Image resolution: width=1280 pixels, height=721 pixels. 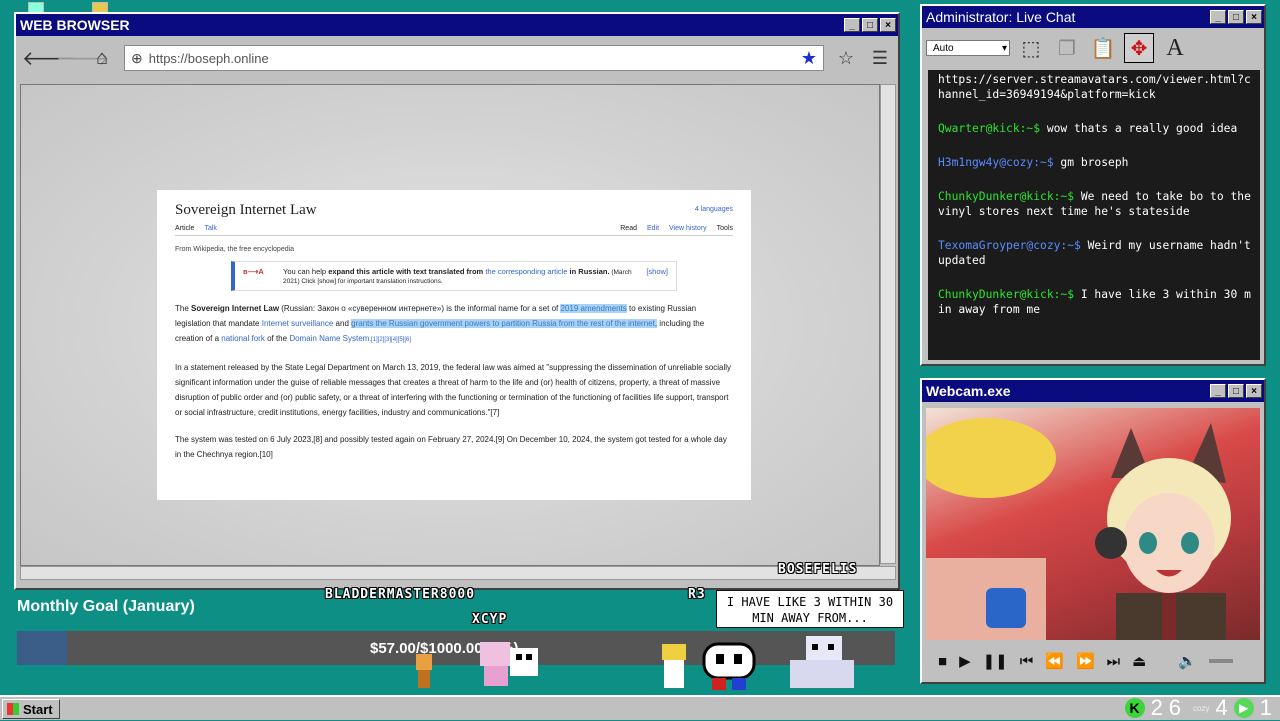 What do you see at coordinates (1221, 661) in the screenshot?
I see `volume-slider` at bounding box center [1221, 661].